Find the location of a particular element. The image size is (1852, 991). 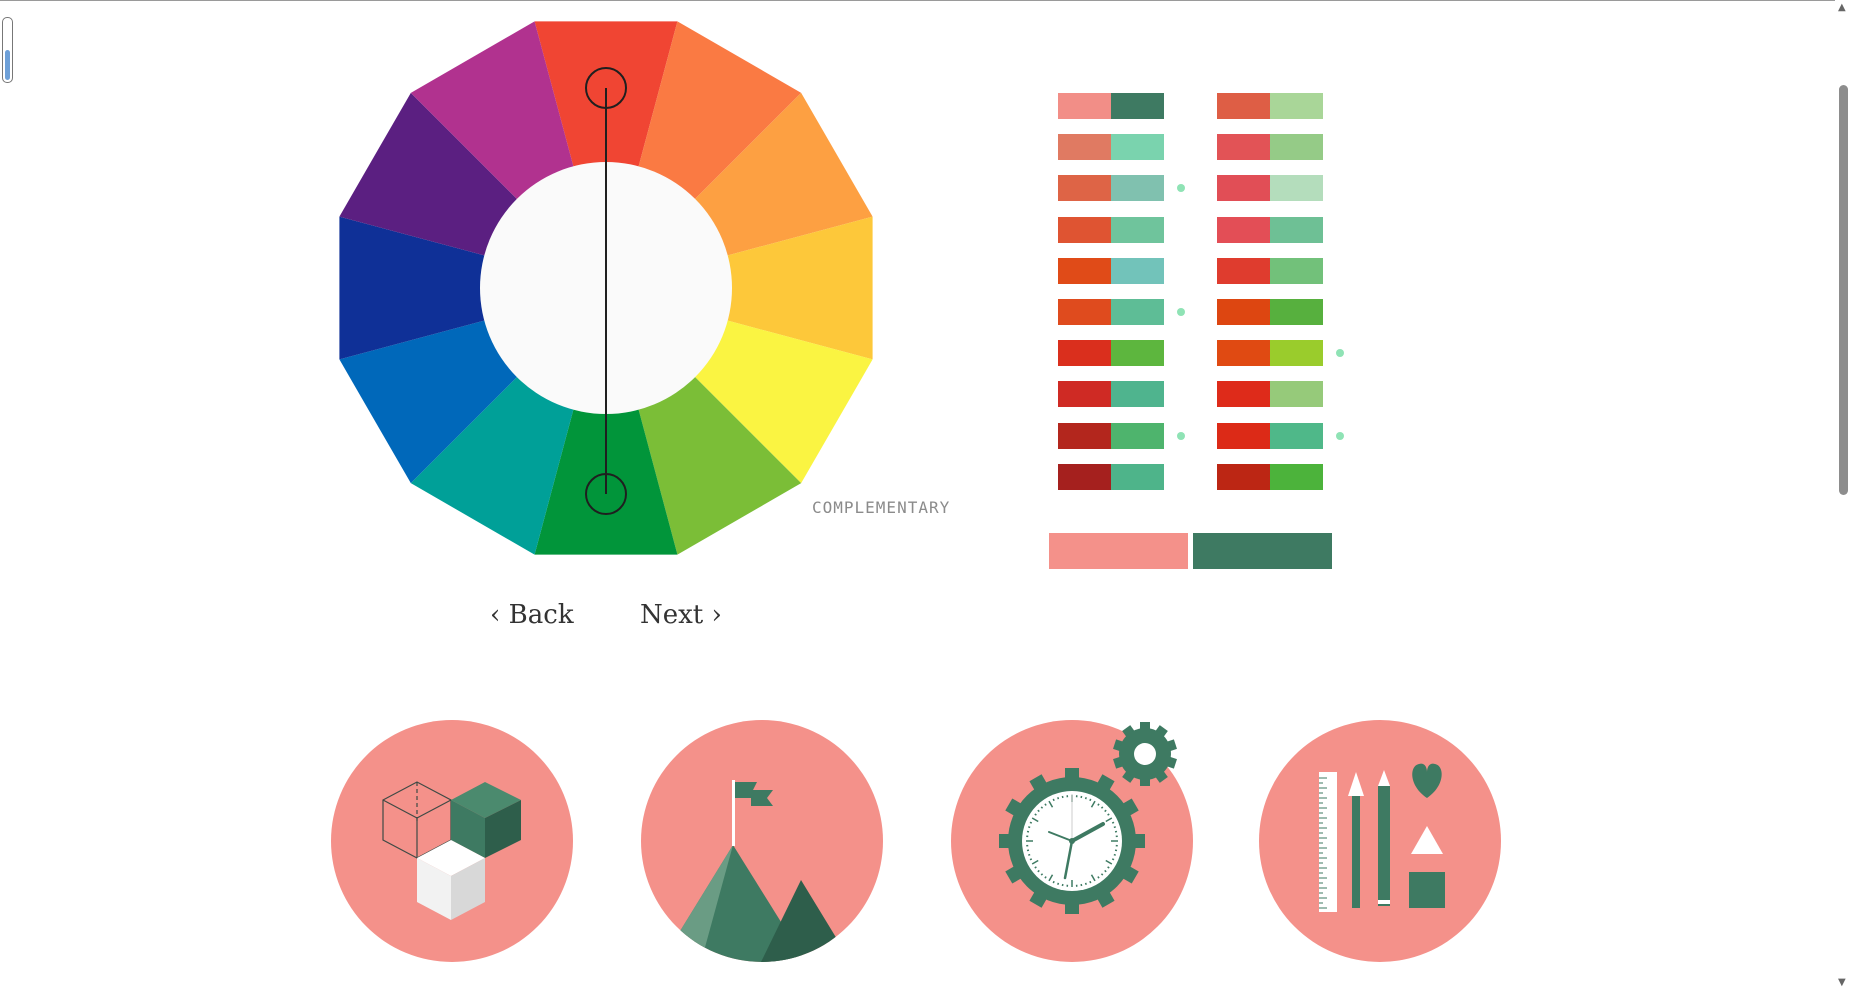

selected-primary-swatch is located at coordinates (1118, 551).